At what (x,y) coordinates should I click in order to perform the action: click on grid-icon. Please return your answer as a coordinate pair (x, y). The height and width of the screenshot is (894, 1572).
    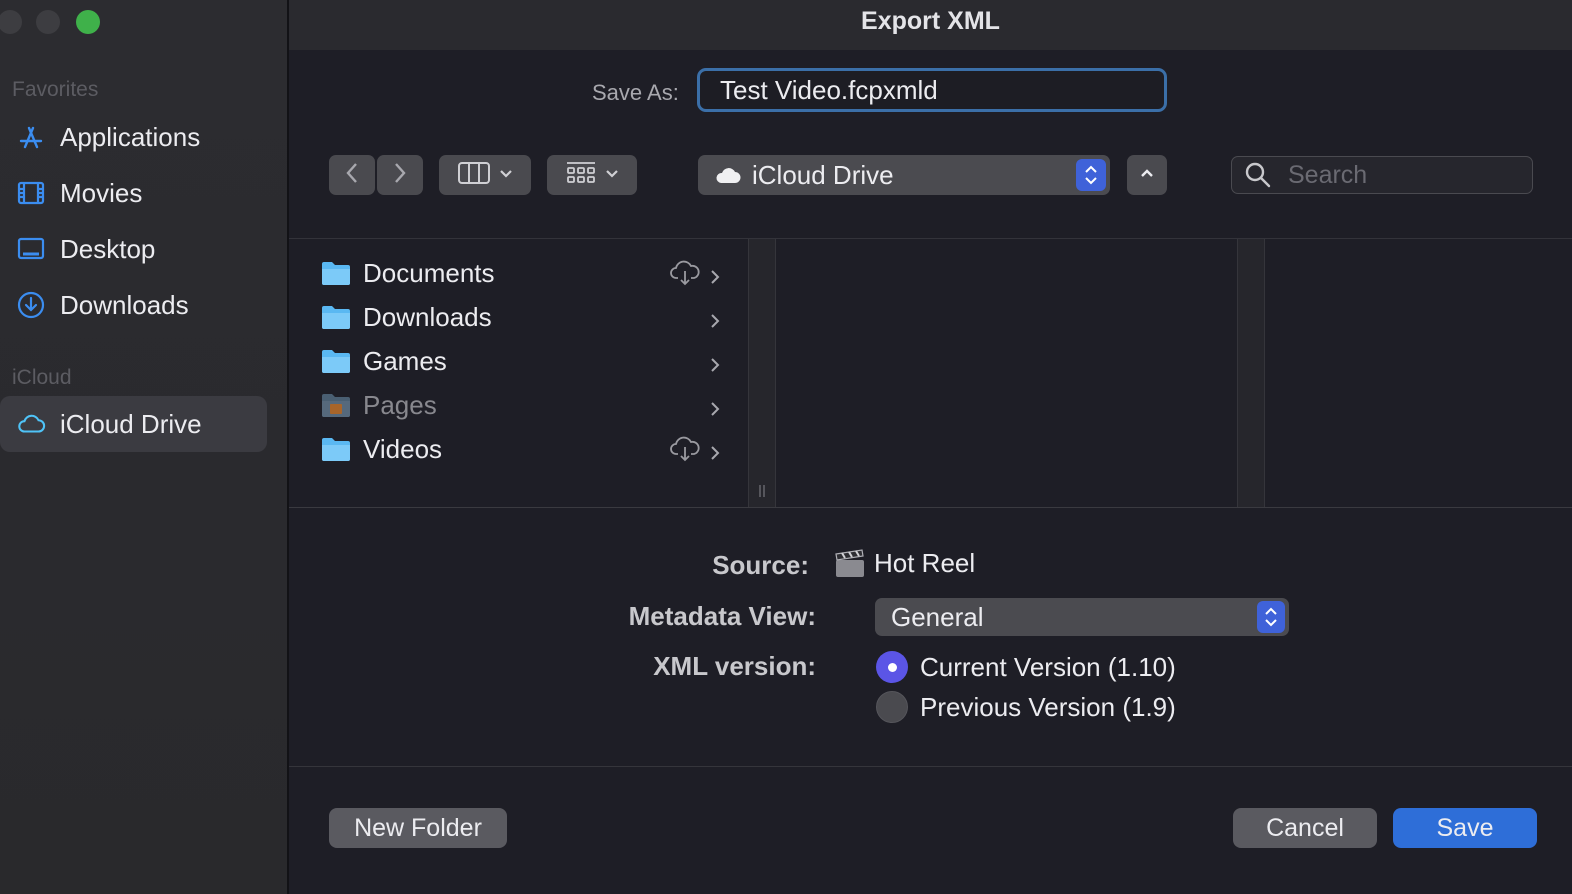
    Looking at the image, I should click on (581, 175).